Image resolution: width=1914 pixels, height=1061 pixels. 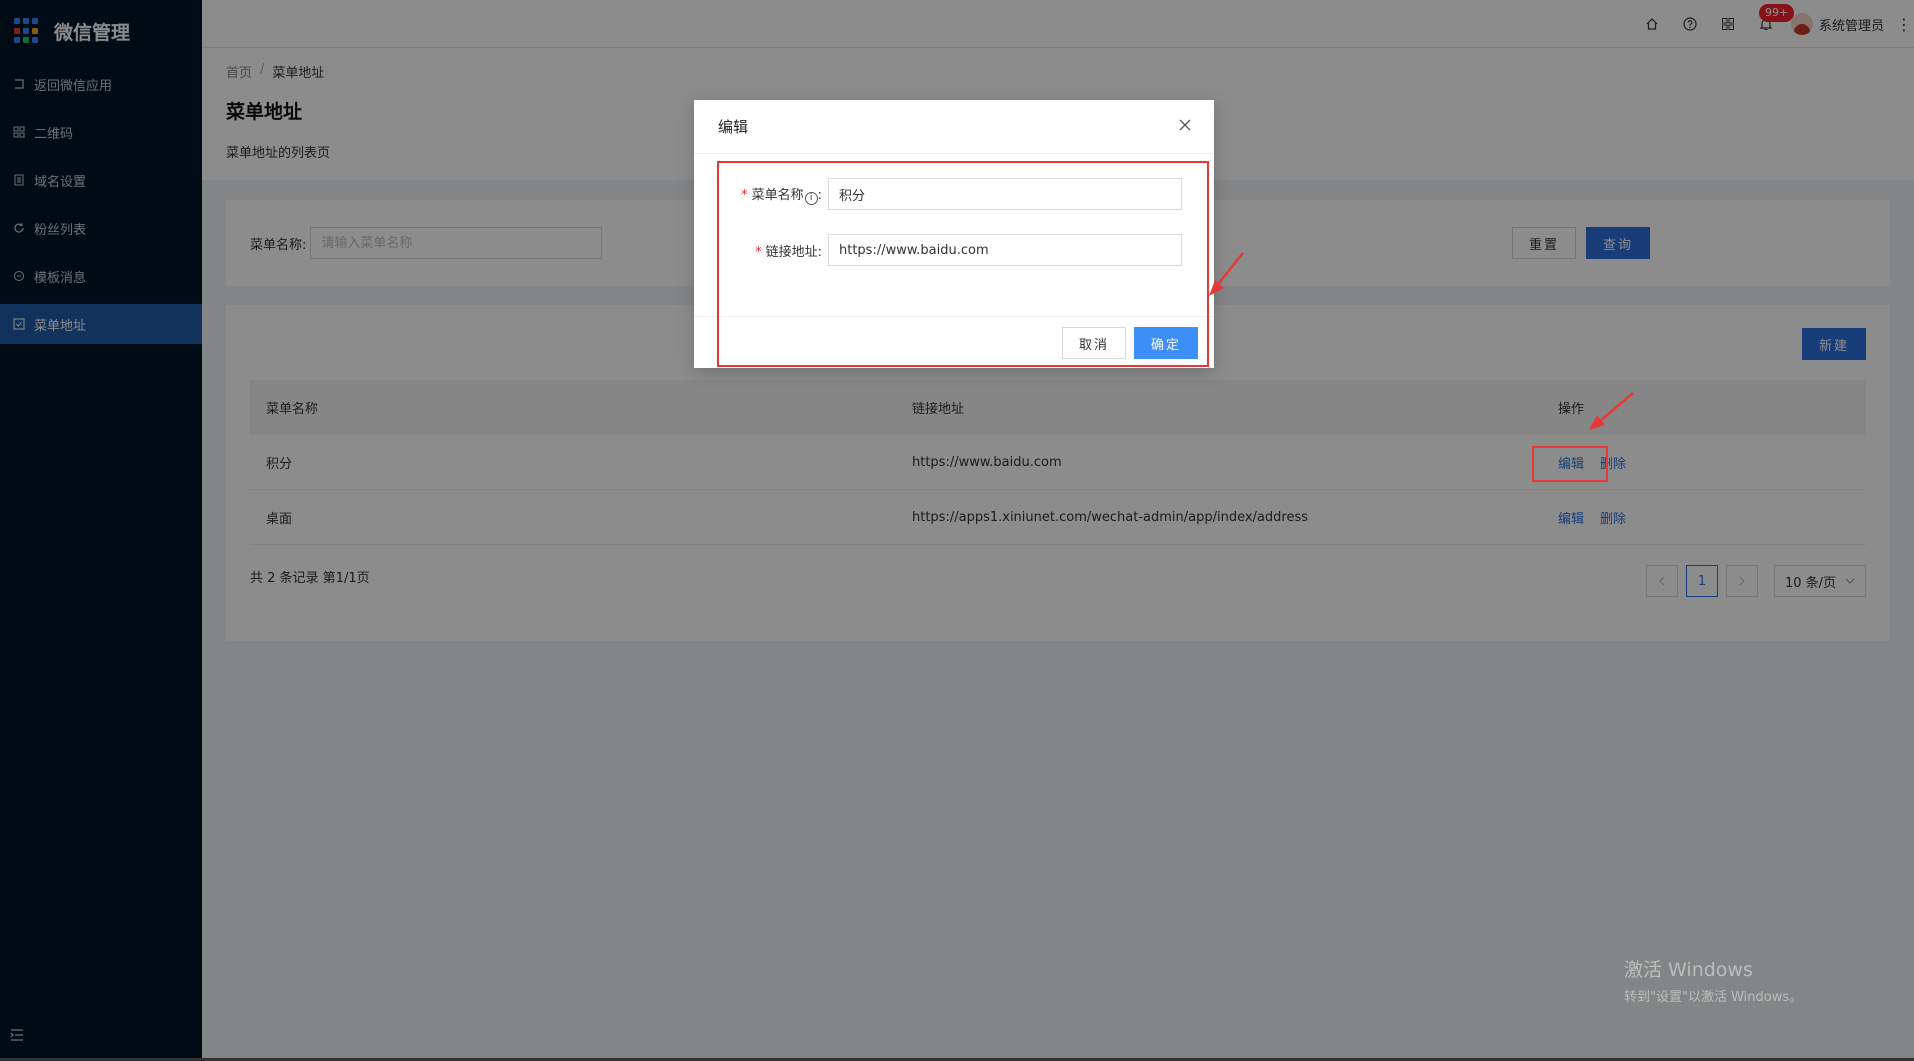 I want to click on windows-activation-watermark: 激活 Windows 转到"设置"以激活 Windows。, so click(x=1713, y=980).